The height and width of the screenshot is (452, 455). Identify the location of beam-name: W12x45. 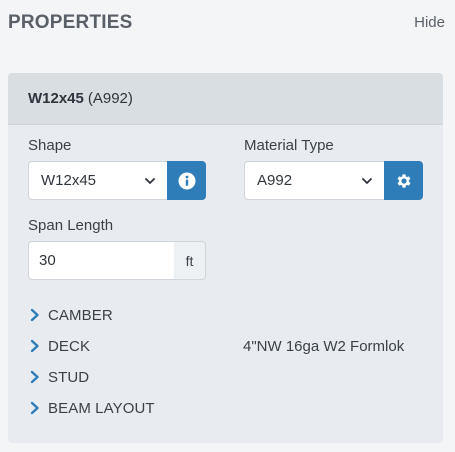
(56, 98).